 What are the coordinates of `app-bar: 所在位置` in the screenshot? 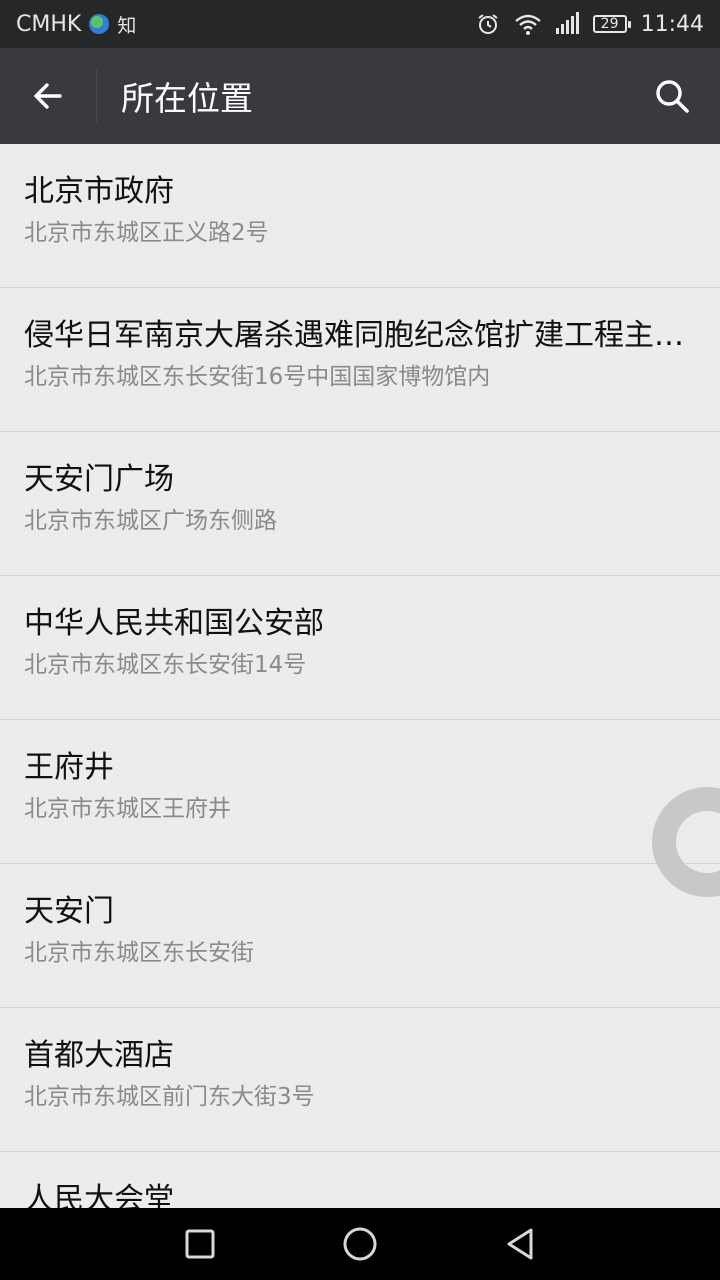 It's located at (360, 96).